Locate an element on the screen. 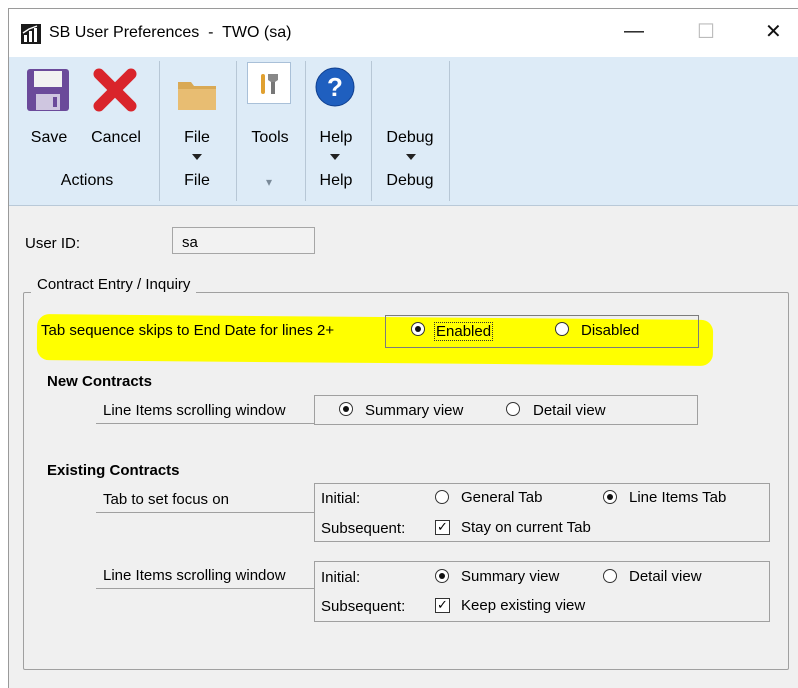  cancel-label: Cancel is located at coordinates (116, 137).